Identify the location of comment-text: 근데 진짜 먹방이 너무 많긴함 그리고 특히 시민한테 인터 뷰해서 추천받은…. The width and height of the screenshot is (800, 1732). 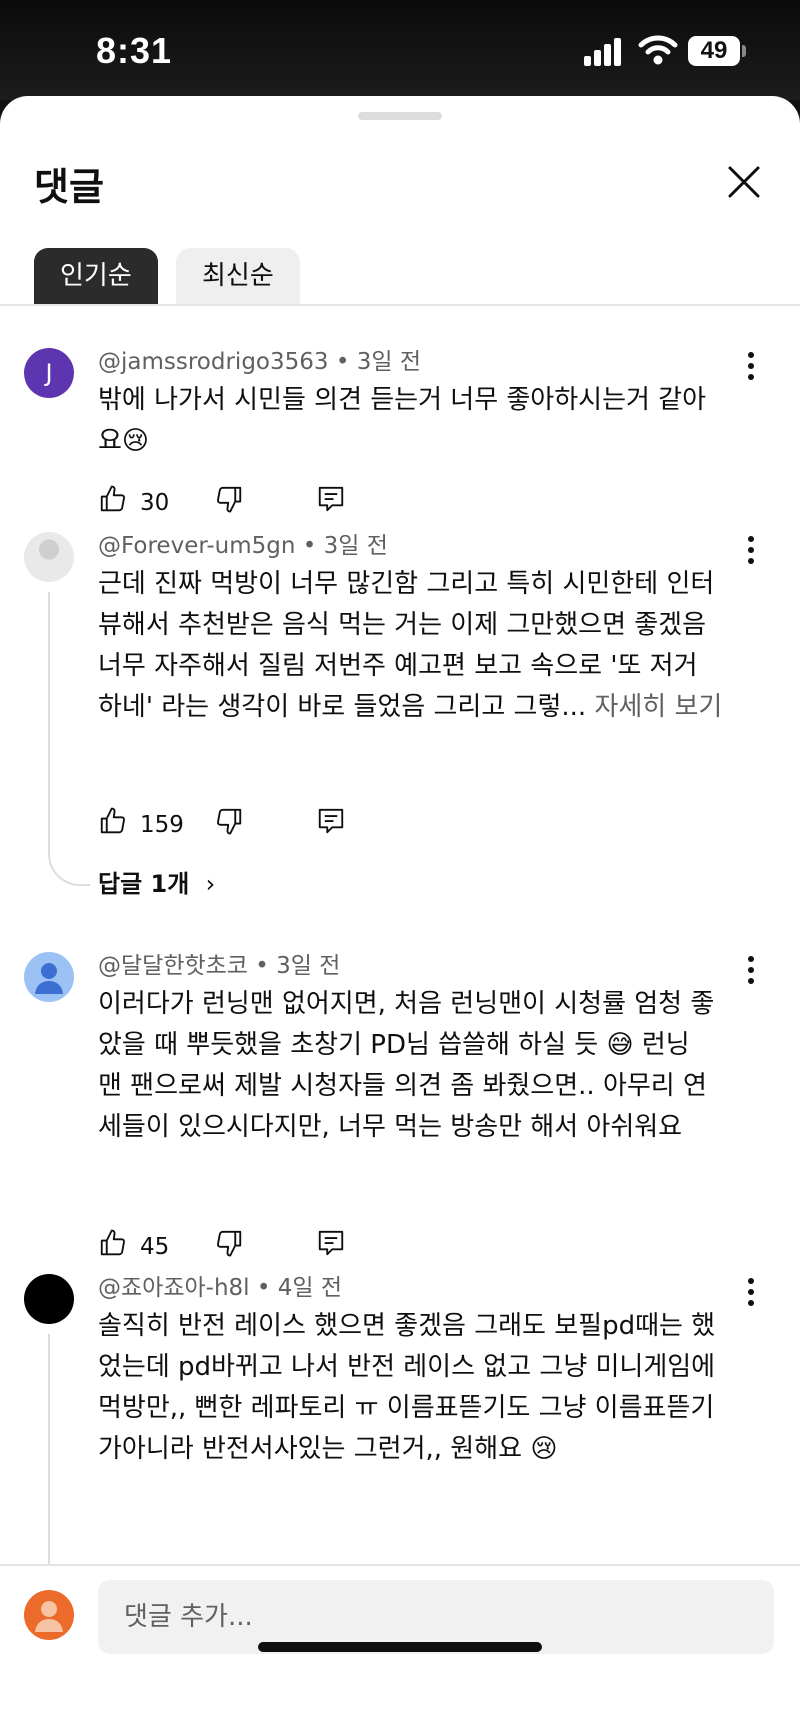
(418, 646).